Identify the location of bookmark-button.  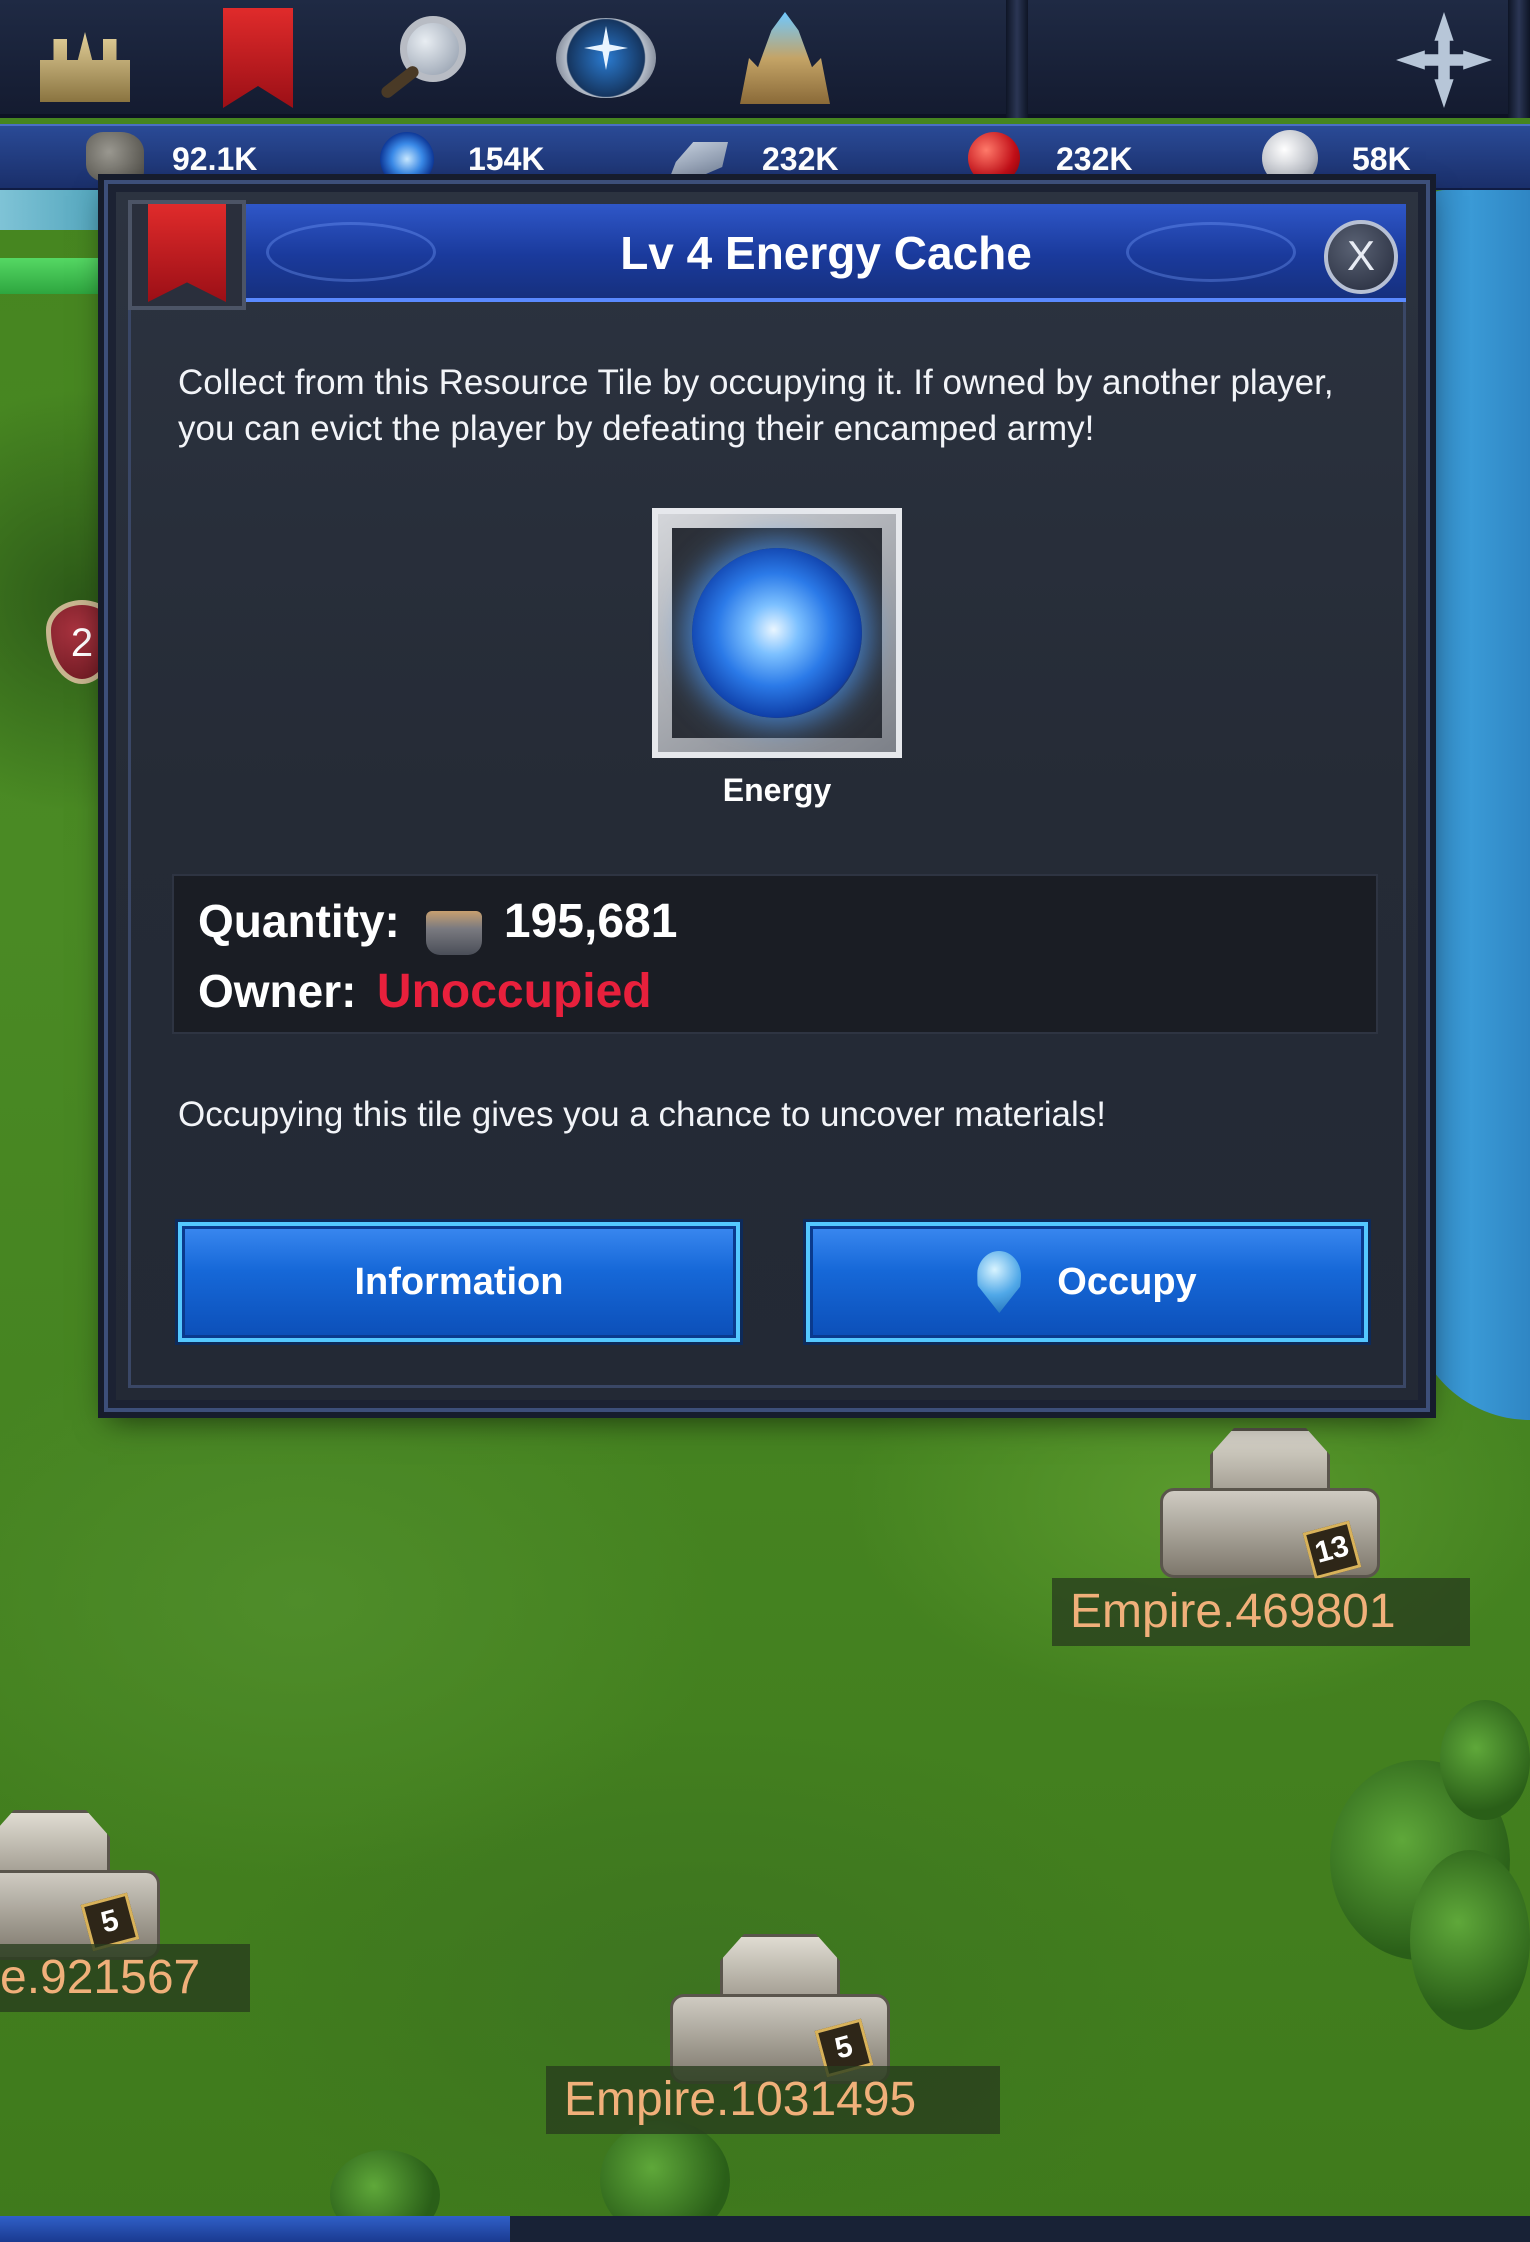
(187, 255).